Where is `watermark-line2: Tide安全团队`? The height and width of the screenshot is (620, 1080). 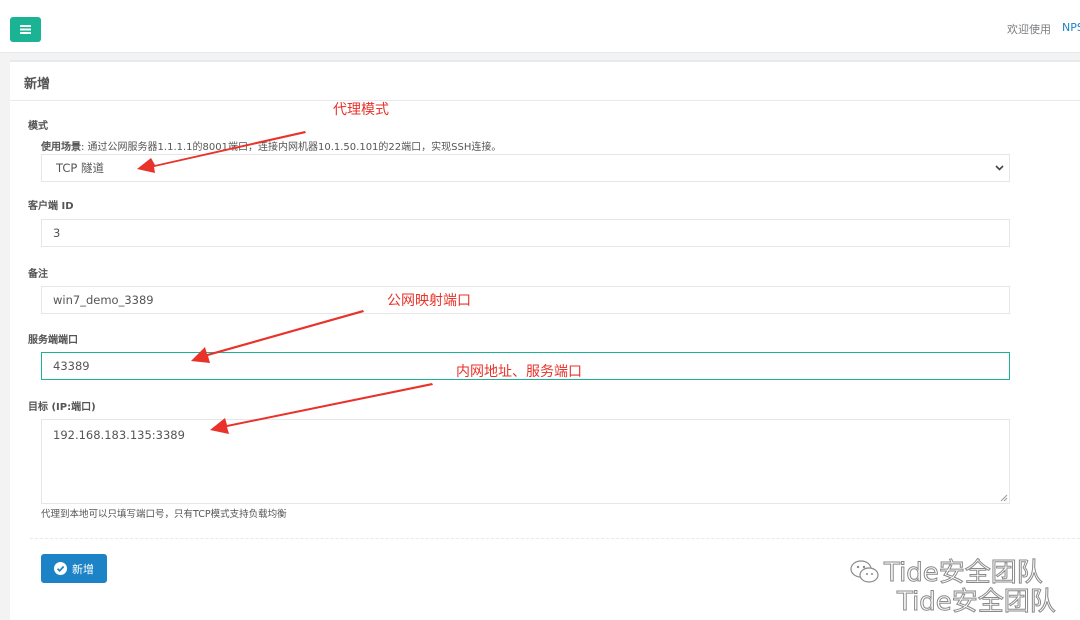
watermark-line2: Tide安全团队 is located at coordinates (977, 602).